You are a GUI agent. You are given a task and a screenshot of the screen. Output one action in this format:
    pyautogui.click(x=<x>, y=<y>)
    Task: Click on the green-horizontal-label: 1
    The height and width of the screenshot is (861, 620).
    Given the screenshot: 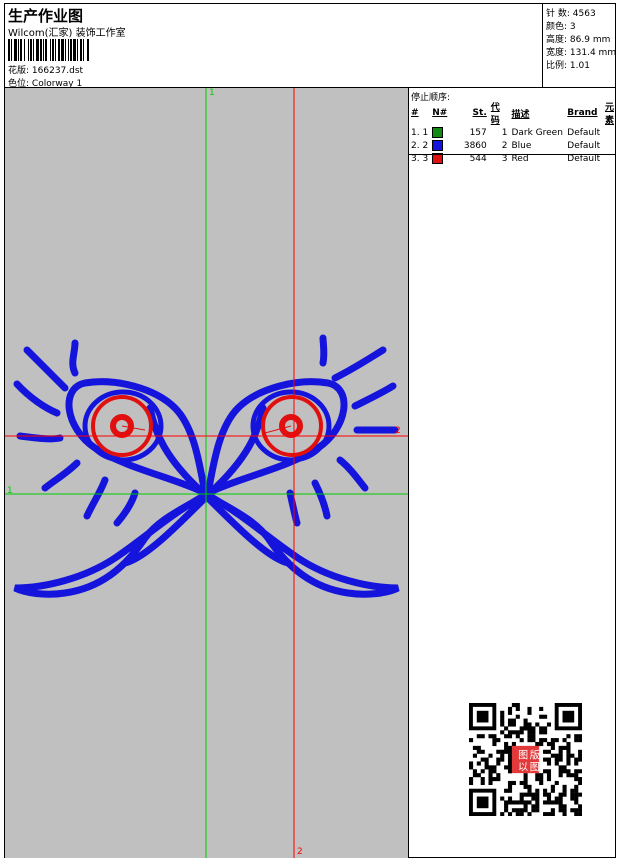 What is the action you would take?
    pyautogui.click(x=10, y=491)
    